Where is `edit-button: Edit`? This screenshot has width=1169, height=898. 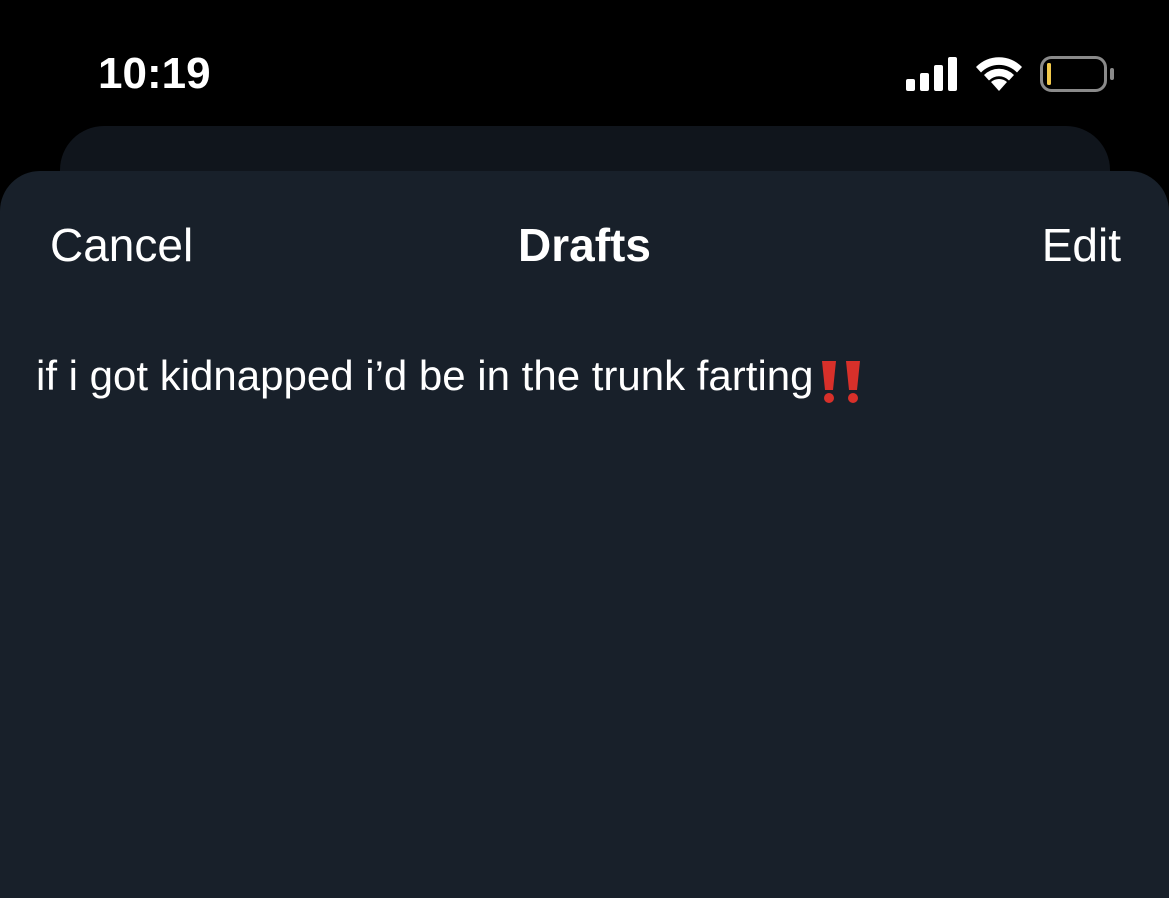
edit-button: Edit is located at coordinates (1081, 245).